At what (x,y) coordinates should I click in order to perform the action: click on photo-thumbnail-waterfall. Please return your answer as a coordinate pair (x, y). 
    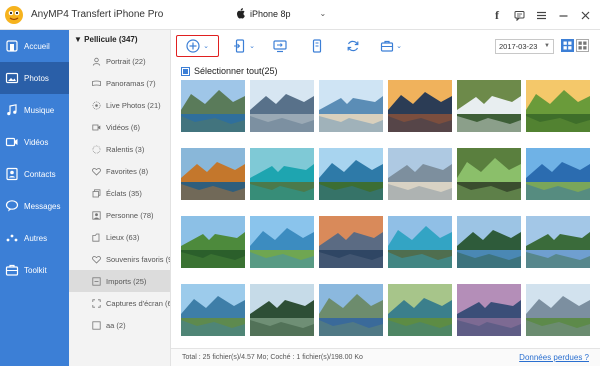
    Looking at the image, I should click on (489, 106).